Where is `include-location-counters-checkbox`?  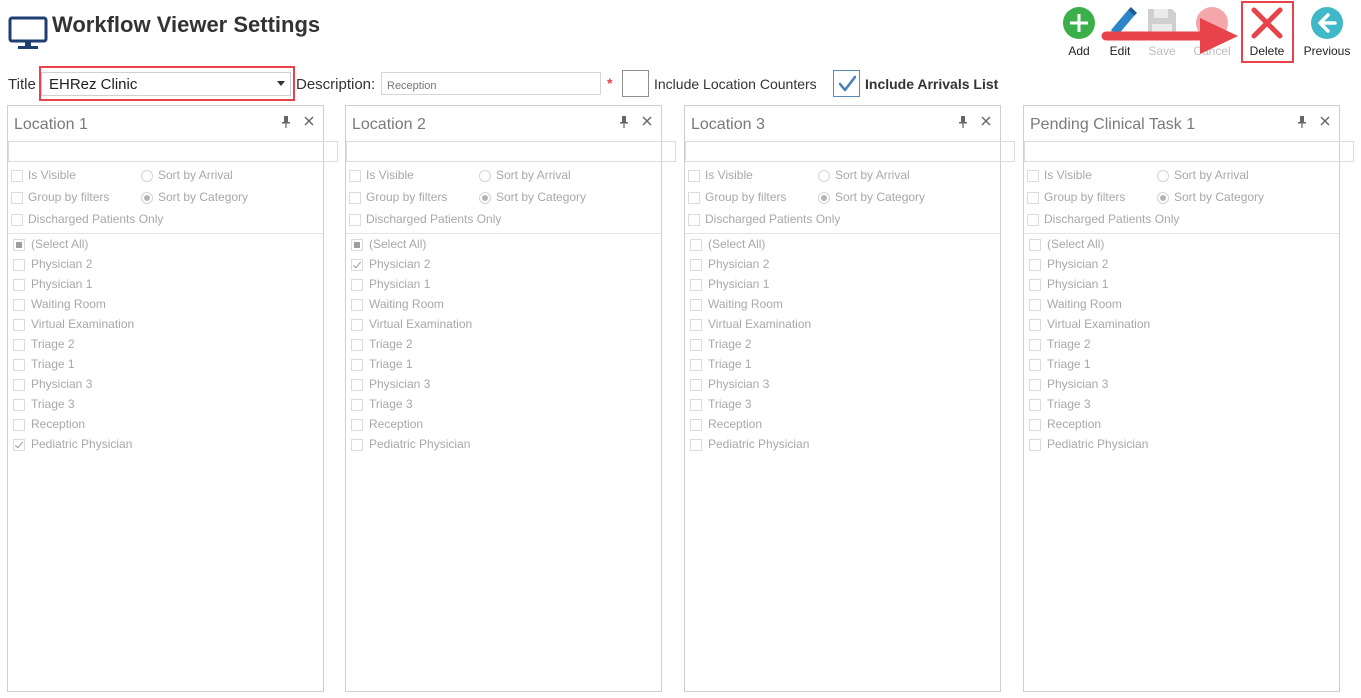 include-location-counters-checkbox is located at coordinates (635, 83).